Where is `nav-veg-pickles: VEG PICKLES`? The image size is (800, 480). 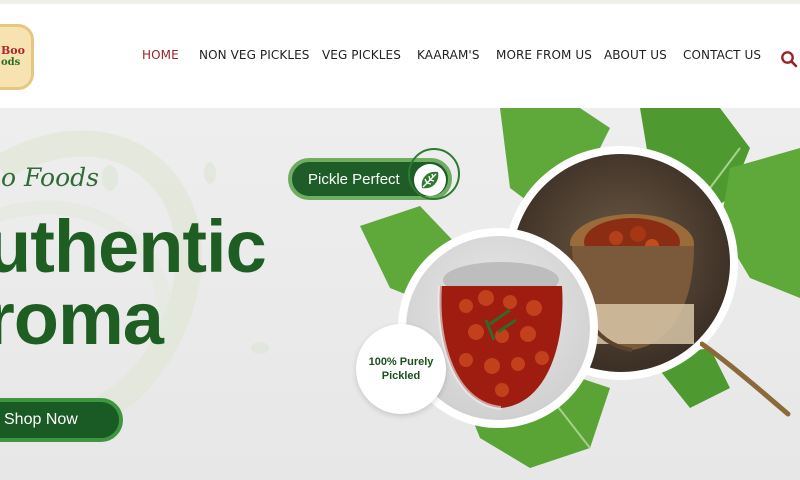
nav-veg-pickles: VEG PICKLES is located at coordinates (361, 55).